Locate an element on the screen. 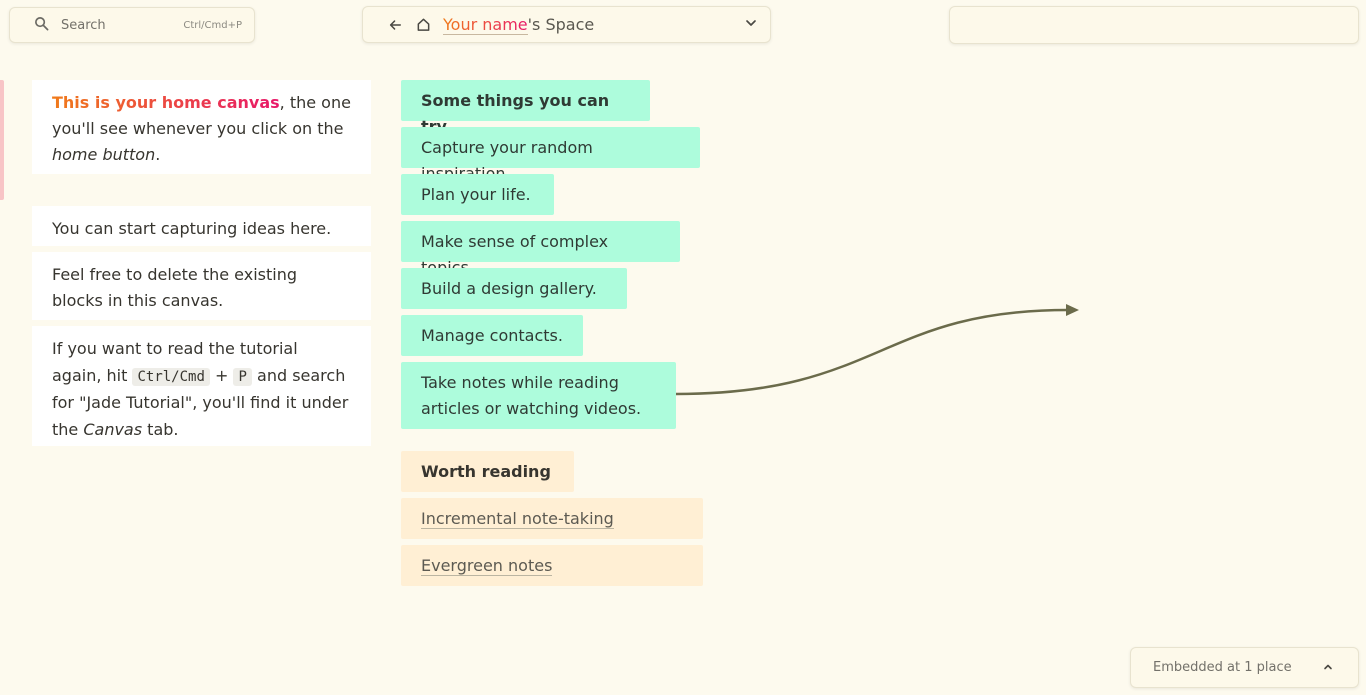 The height and width of the screenshot is (695, 1366). embedded-indicator: Embedded at 1 place is located at coordinates (1244, 667).